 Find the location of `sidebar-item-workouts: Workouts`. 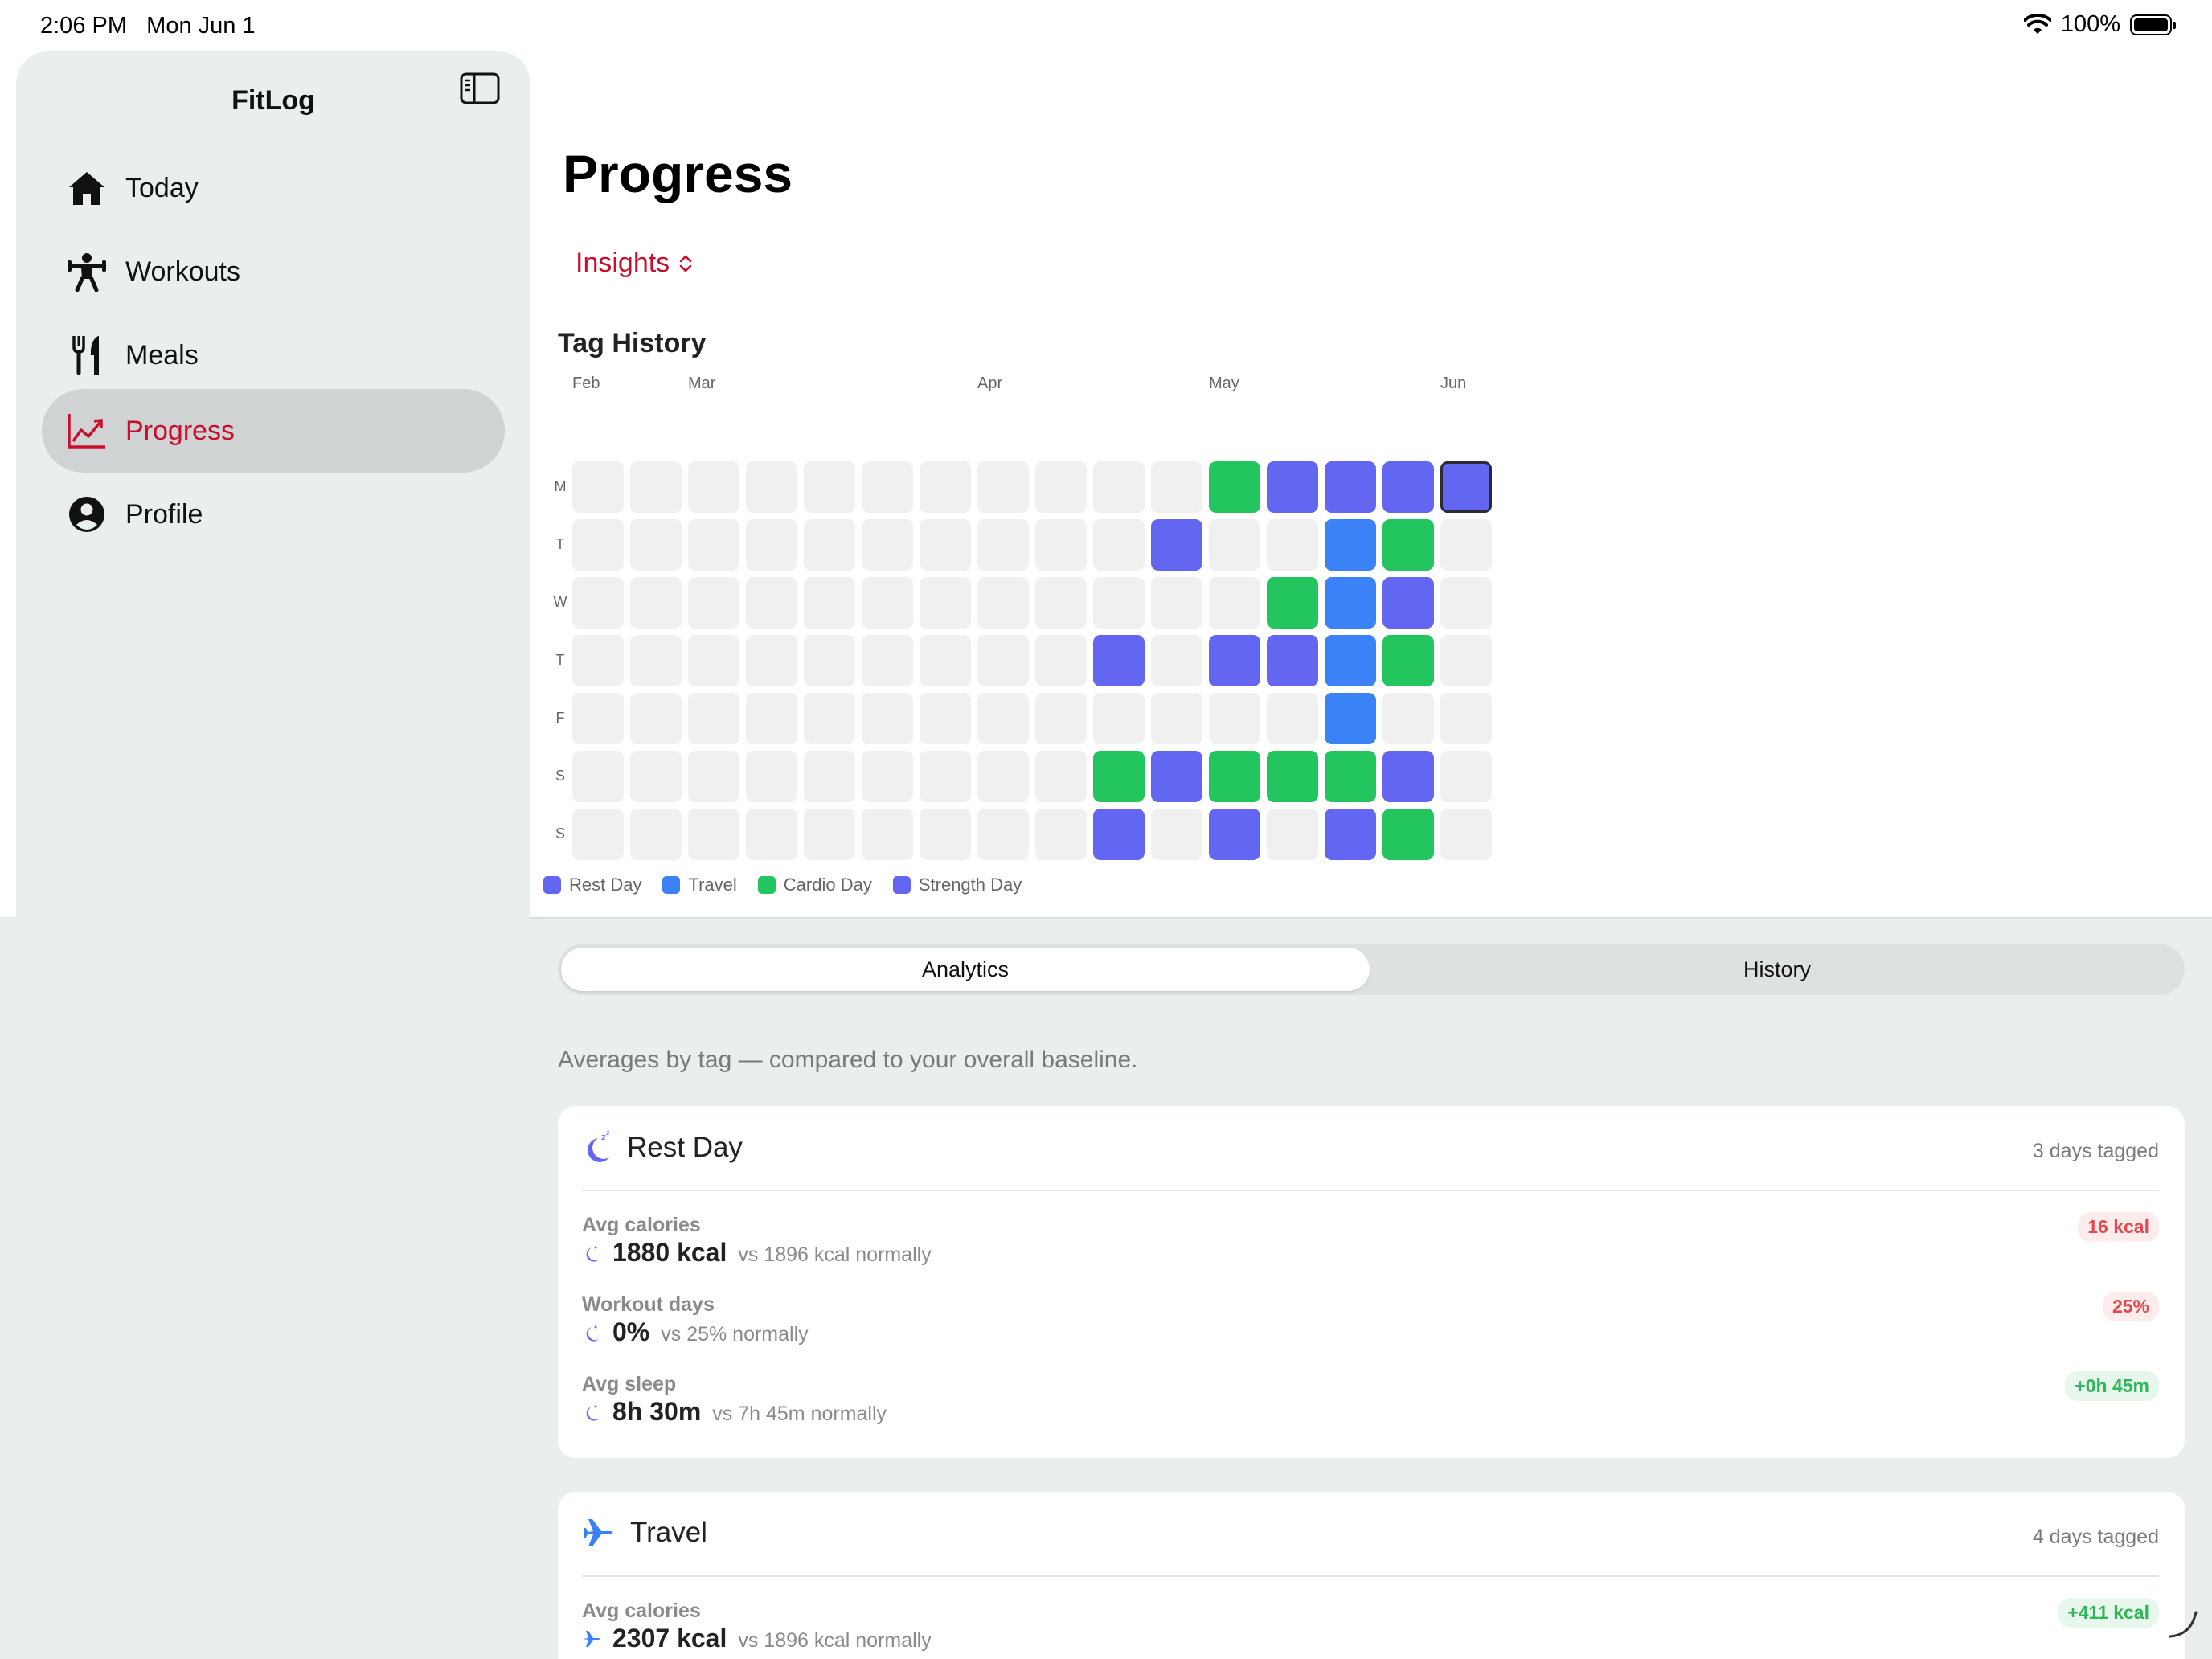

sidebar-item-workouts: Workouts is located at coordinates (273, 271).